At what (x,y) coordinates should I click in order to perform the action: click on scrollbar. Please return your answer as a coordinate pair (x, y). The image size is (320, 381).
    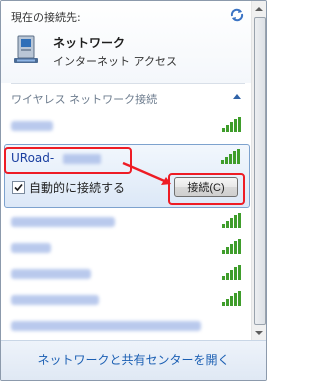
    Looking at the image, I should click on (258, 170).